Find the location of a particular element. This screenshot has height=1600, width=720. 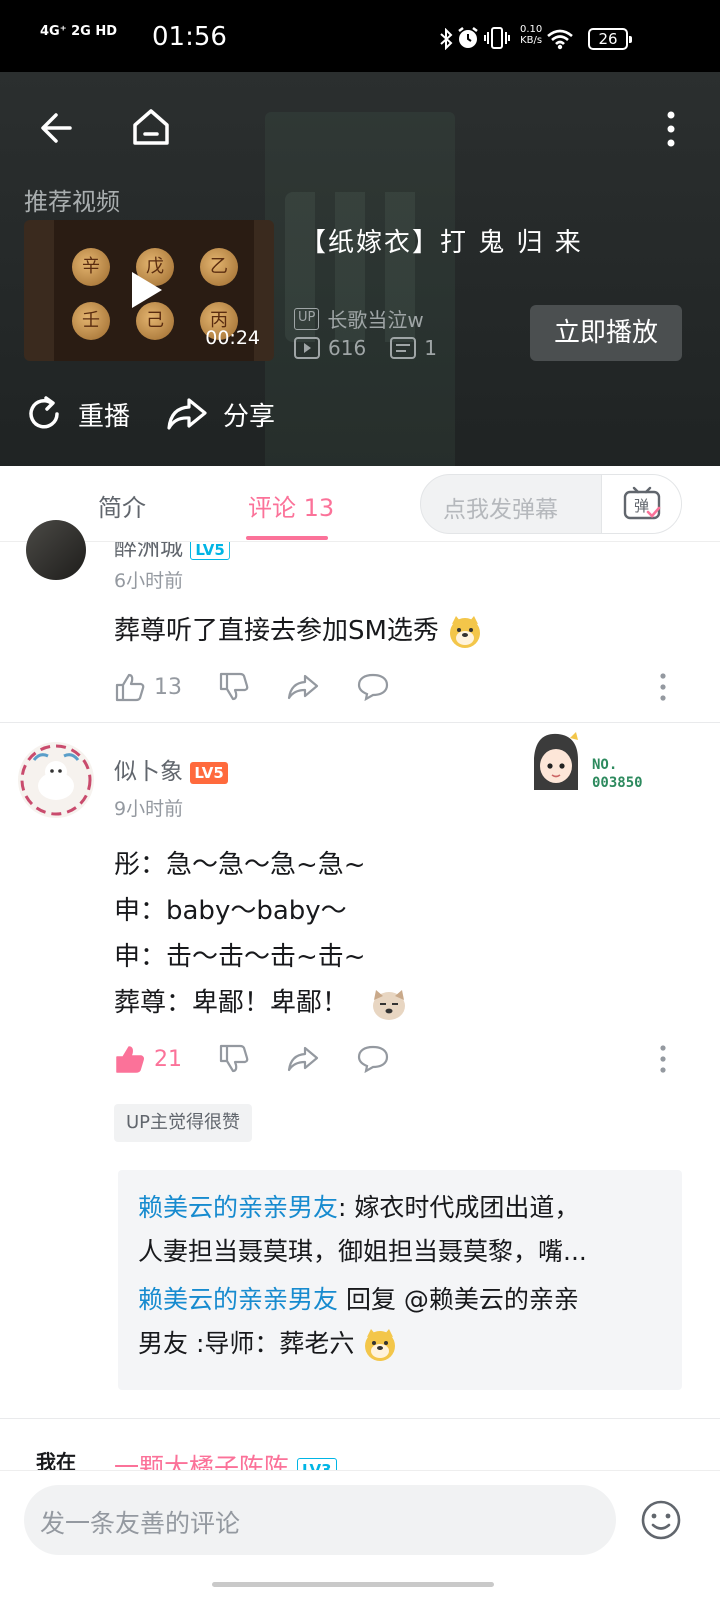

comment-author: 似卜象 LV5 is located at coordinates (171, 769).